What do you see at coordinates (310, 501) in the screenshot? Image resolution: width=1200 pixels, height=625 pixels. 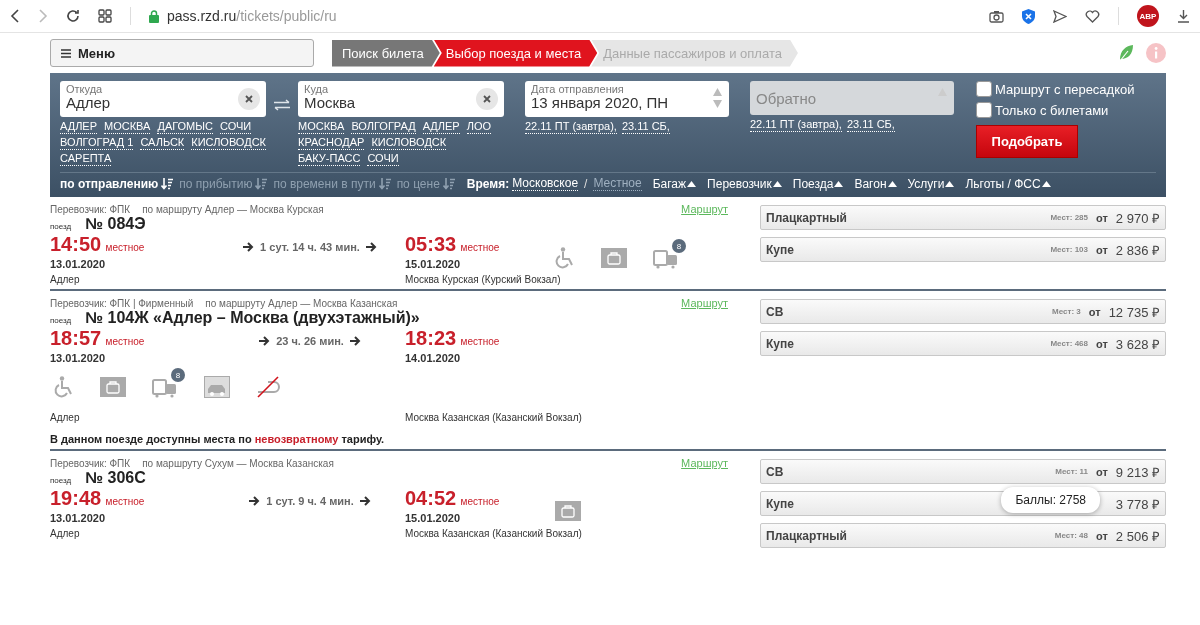 I see `travel-duration: 1 сут. 9 ч. 4 мин.` at bounding box center [310, 501].